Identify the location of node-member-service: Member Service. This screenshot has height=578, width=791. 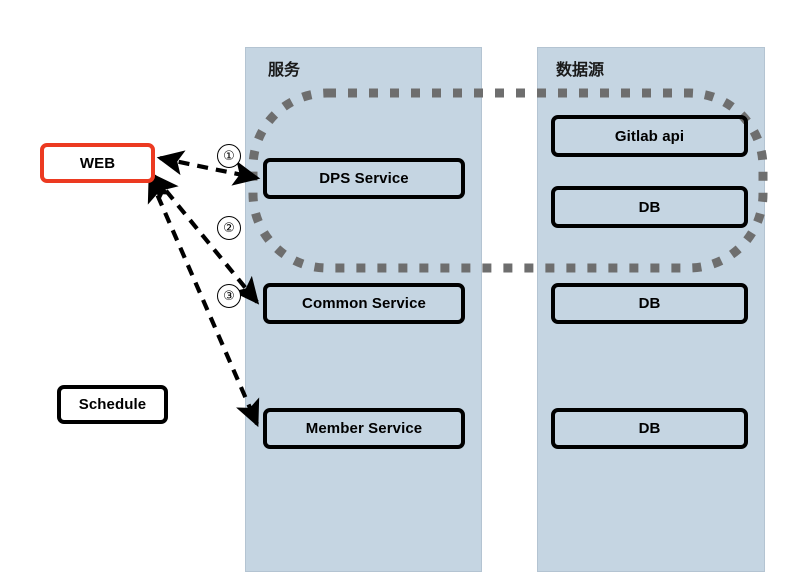
(364, 428).